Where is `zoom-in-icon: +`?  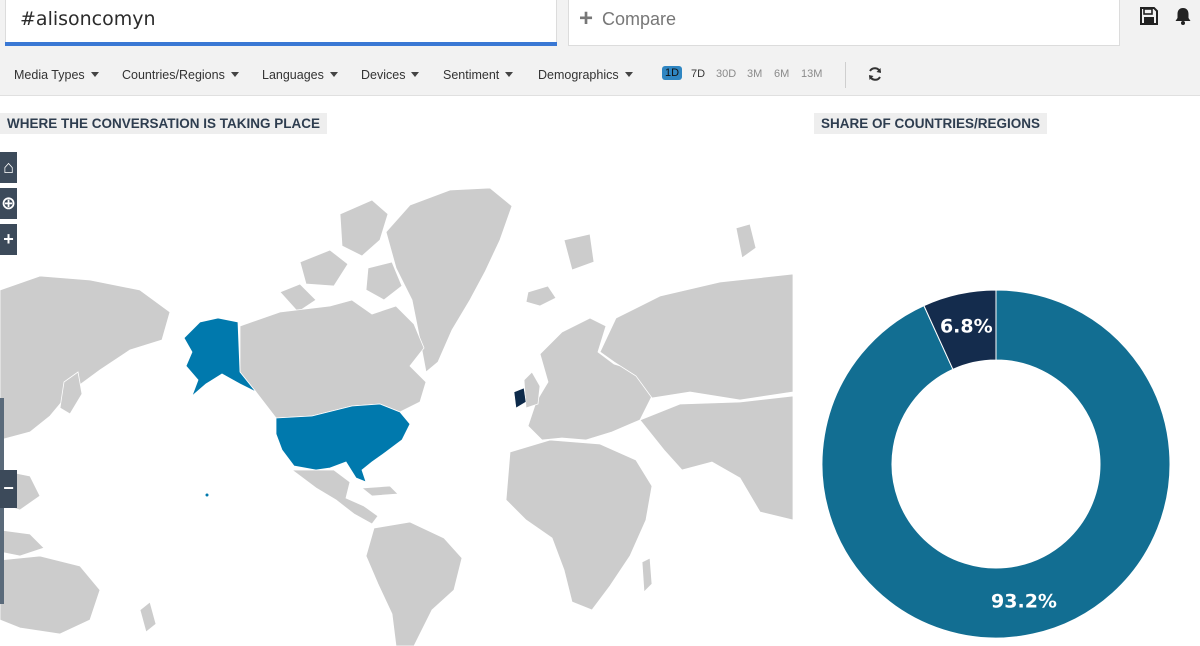
zoom-in-icon: + is located at coordinates (8, 239).